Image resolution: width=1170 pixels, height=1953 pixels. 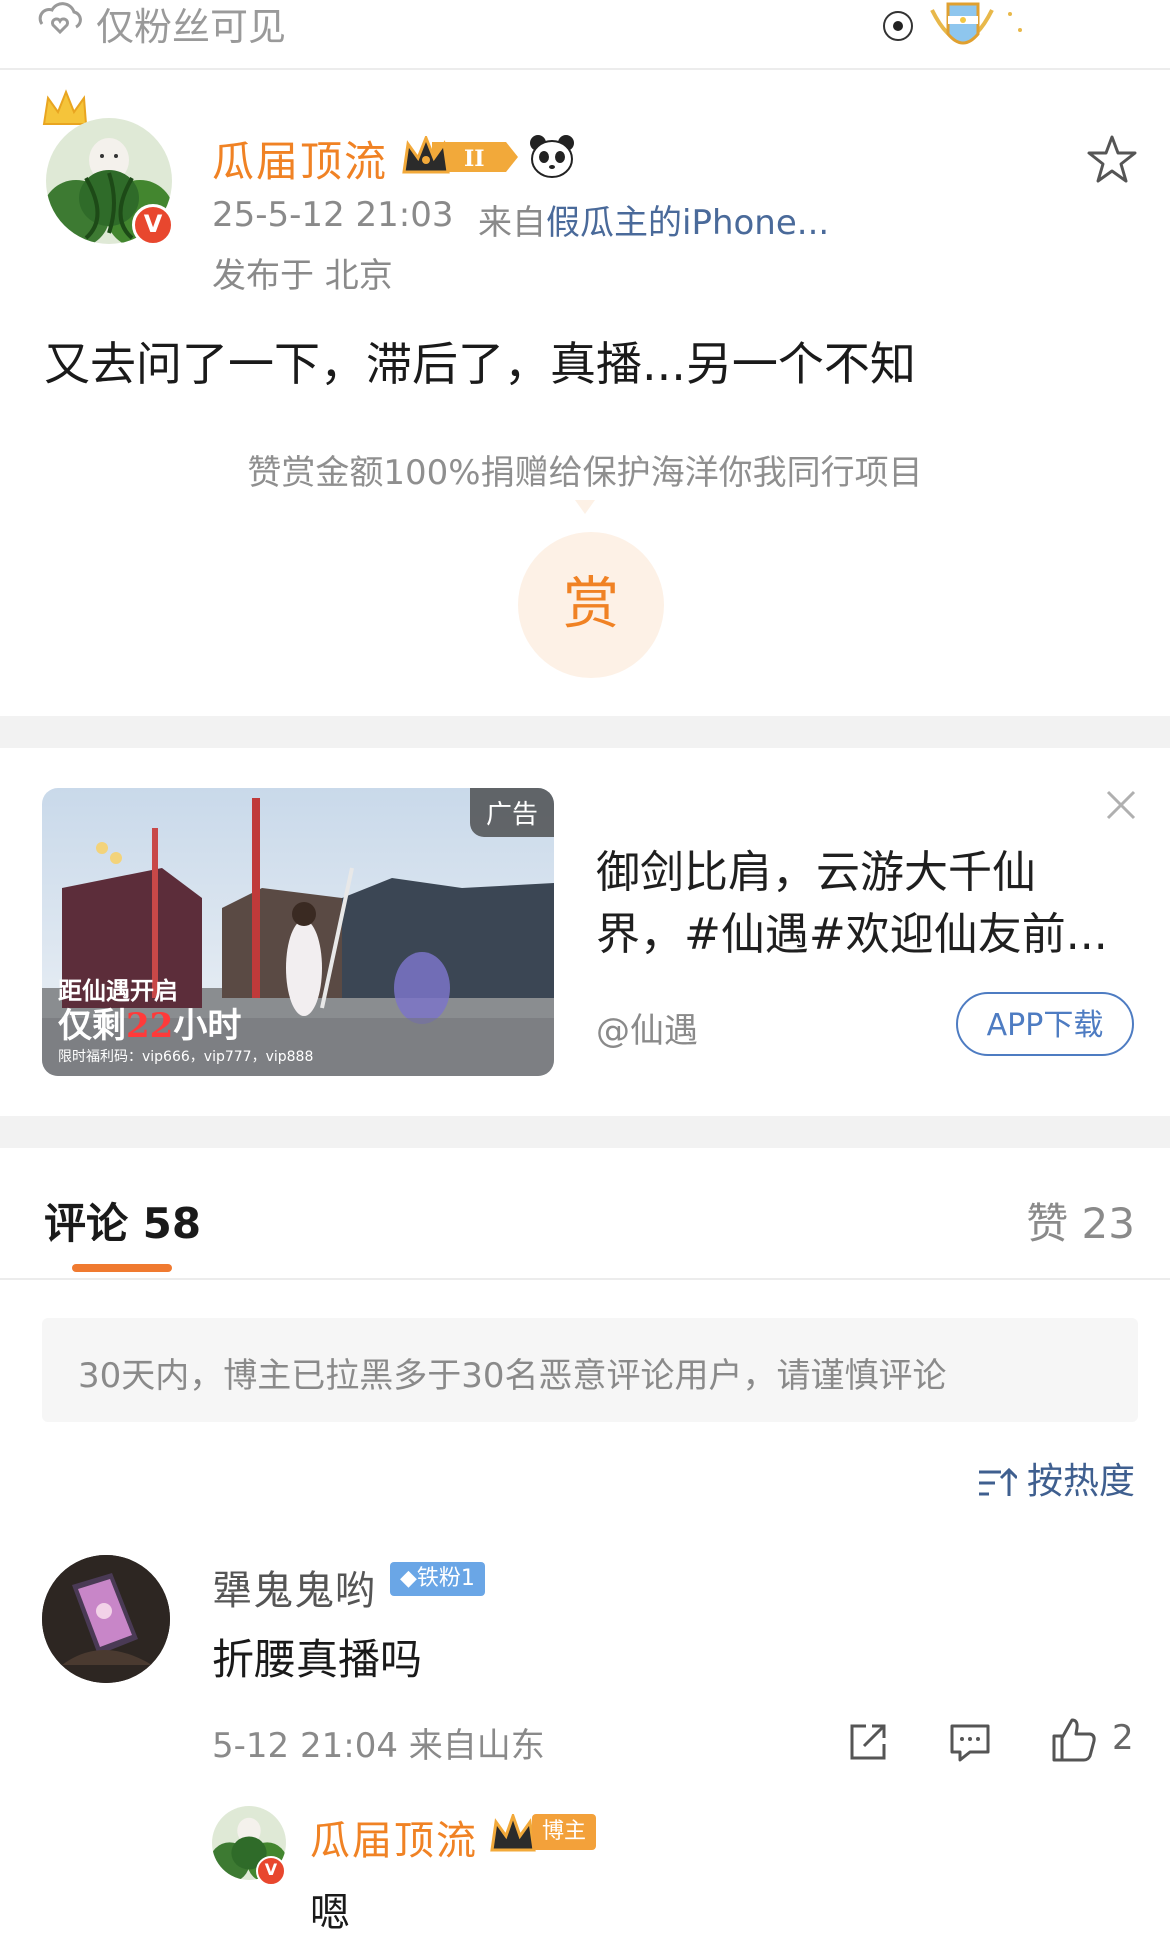 I want to click on tab-active-indicator, so click(x=122, y=1268).